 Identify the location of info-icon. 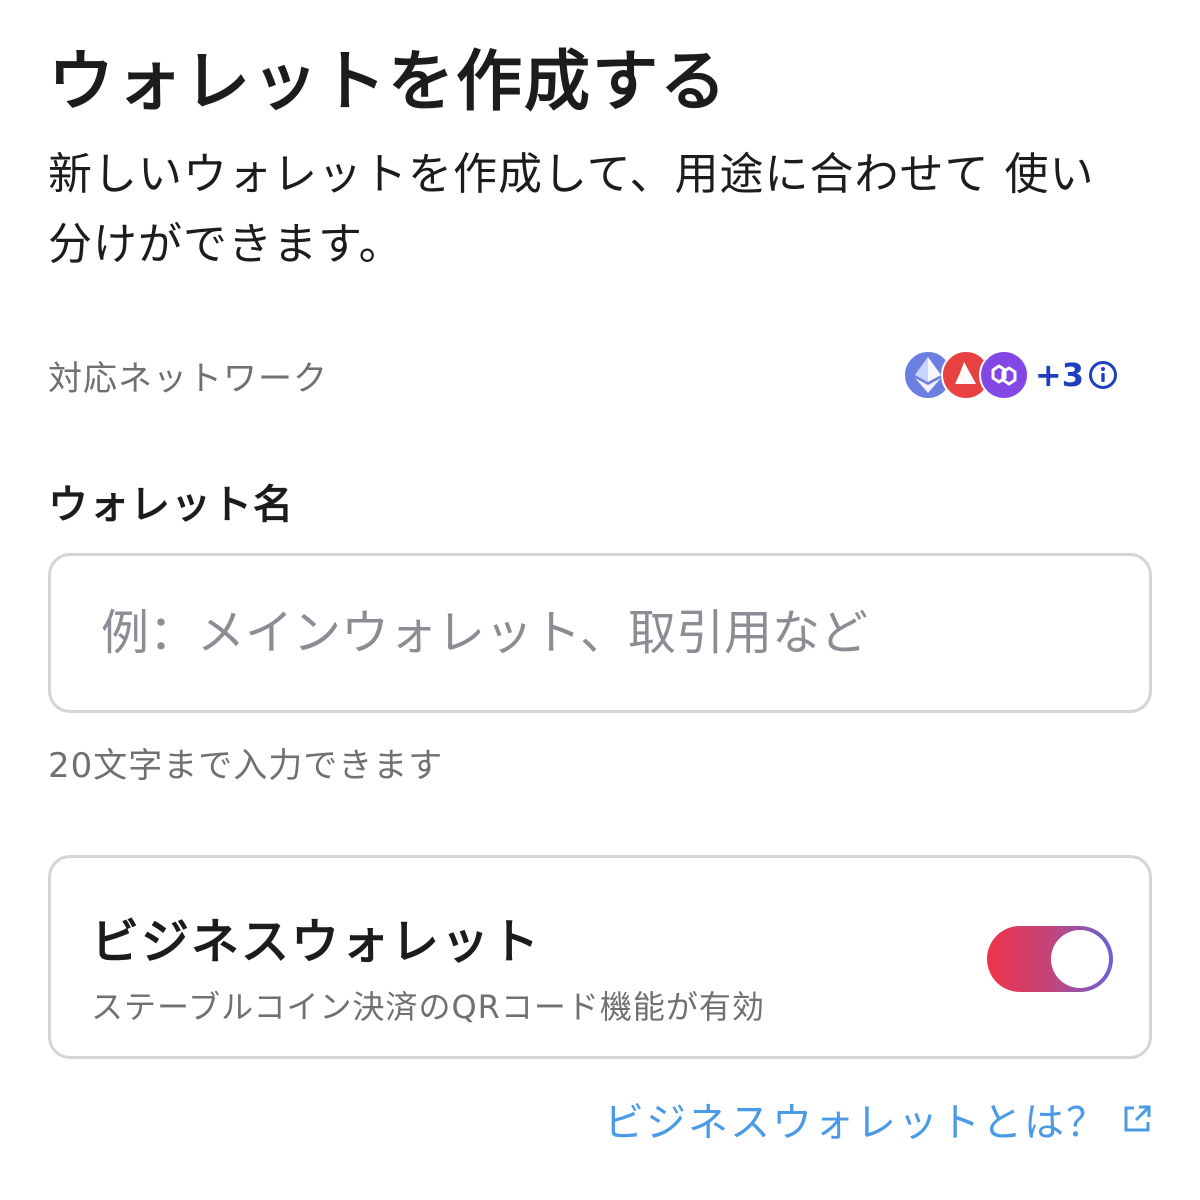
(1103, 375).